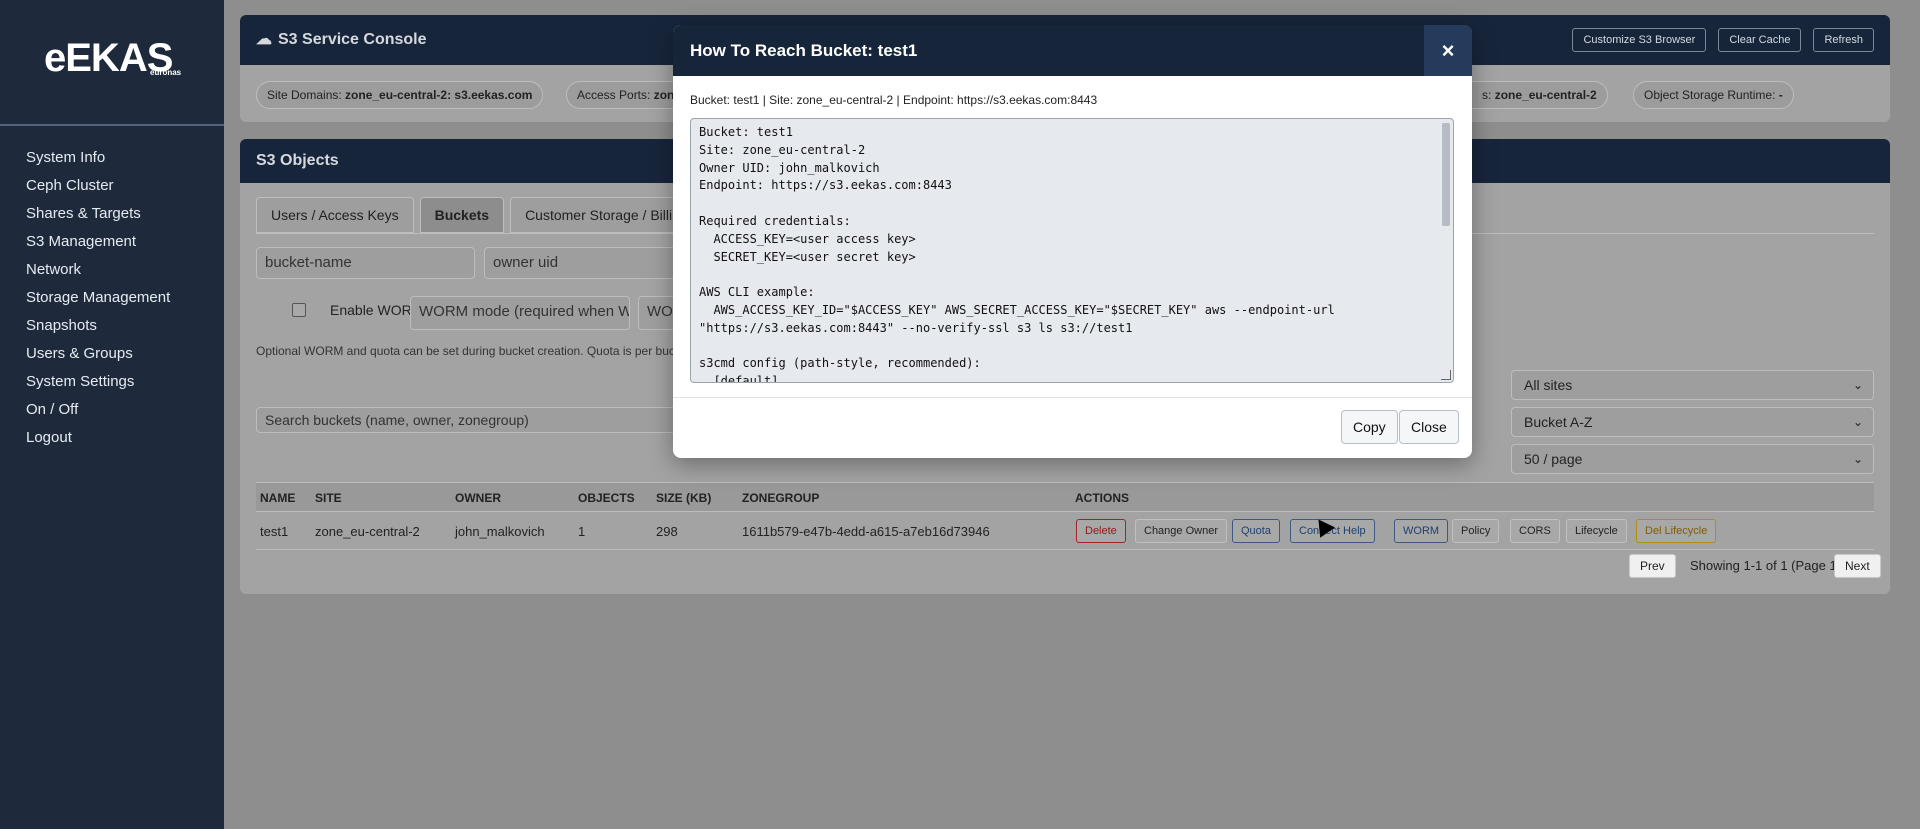  I want to click on runtime-pill: Object Storage Runtime: -, so click(1713, 95).